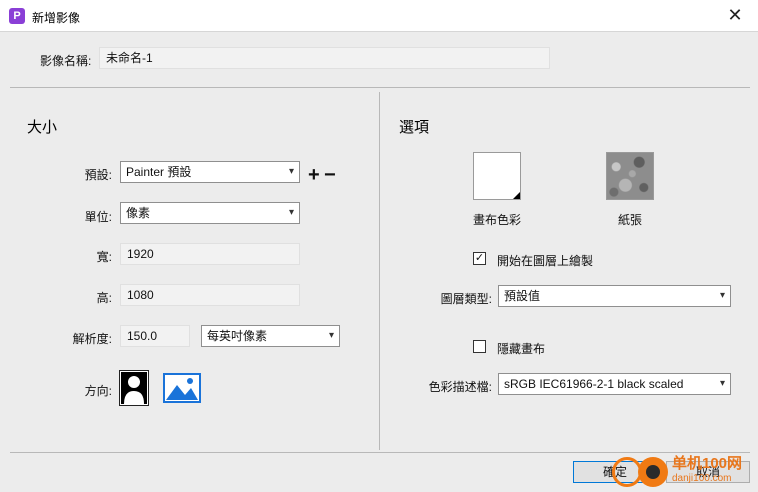 The height and width of the screenshot is (492, 758). Describe the element at coordinates (17, 16) in the screenshot. I see `painter-app-icon: P` at that location.